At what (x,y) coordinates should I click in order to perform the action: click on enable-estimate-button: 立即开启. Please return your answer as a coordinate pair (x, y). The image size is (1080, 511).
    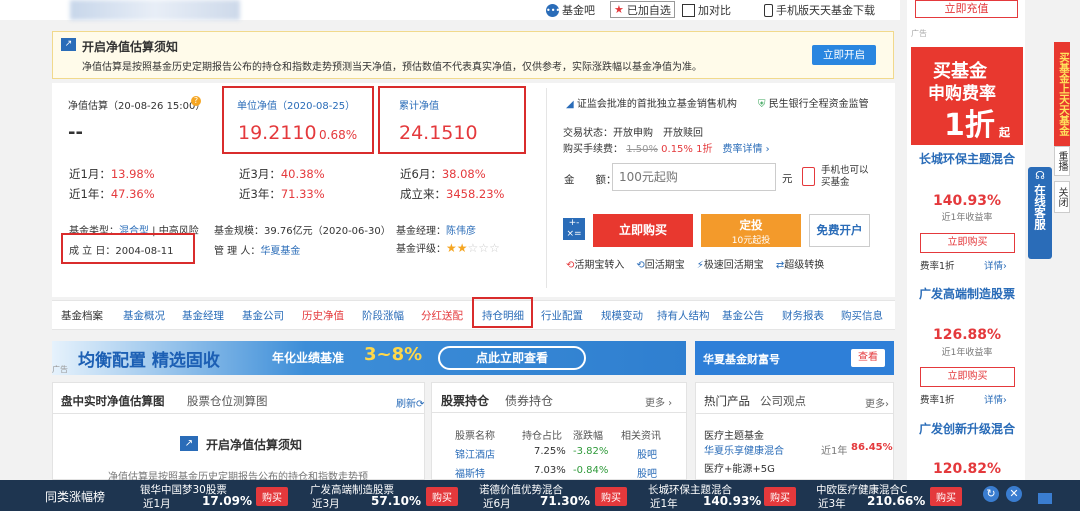
    Looking at the image, I should click on (844, 55).